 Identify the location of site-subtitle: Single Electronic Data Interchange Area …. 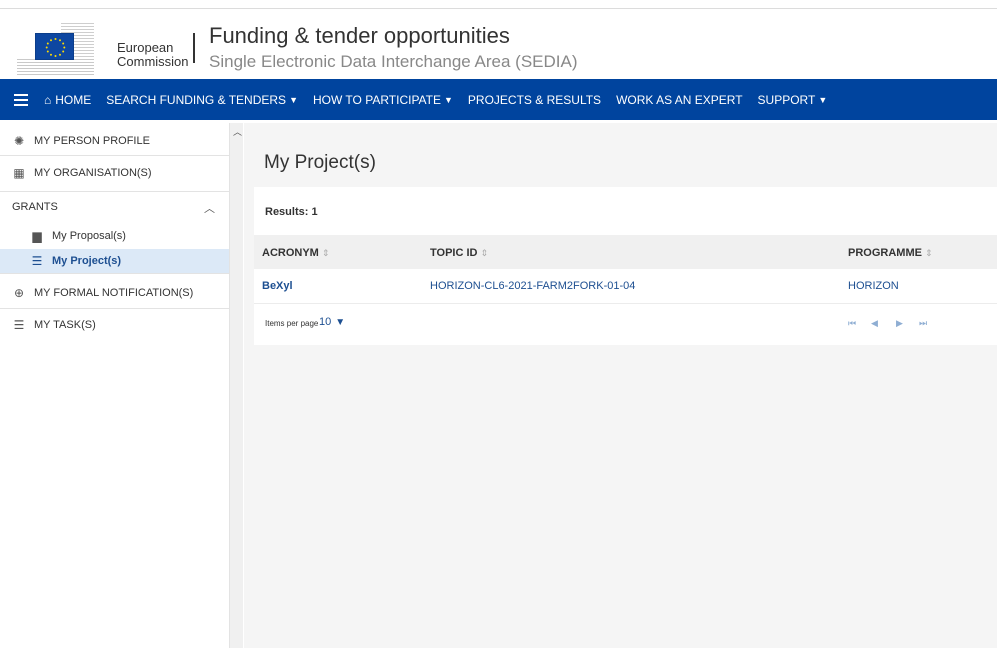
(393, 61).